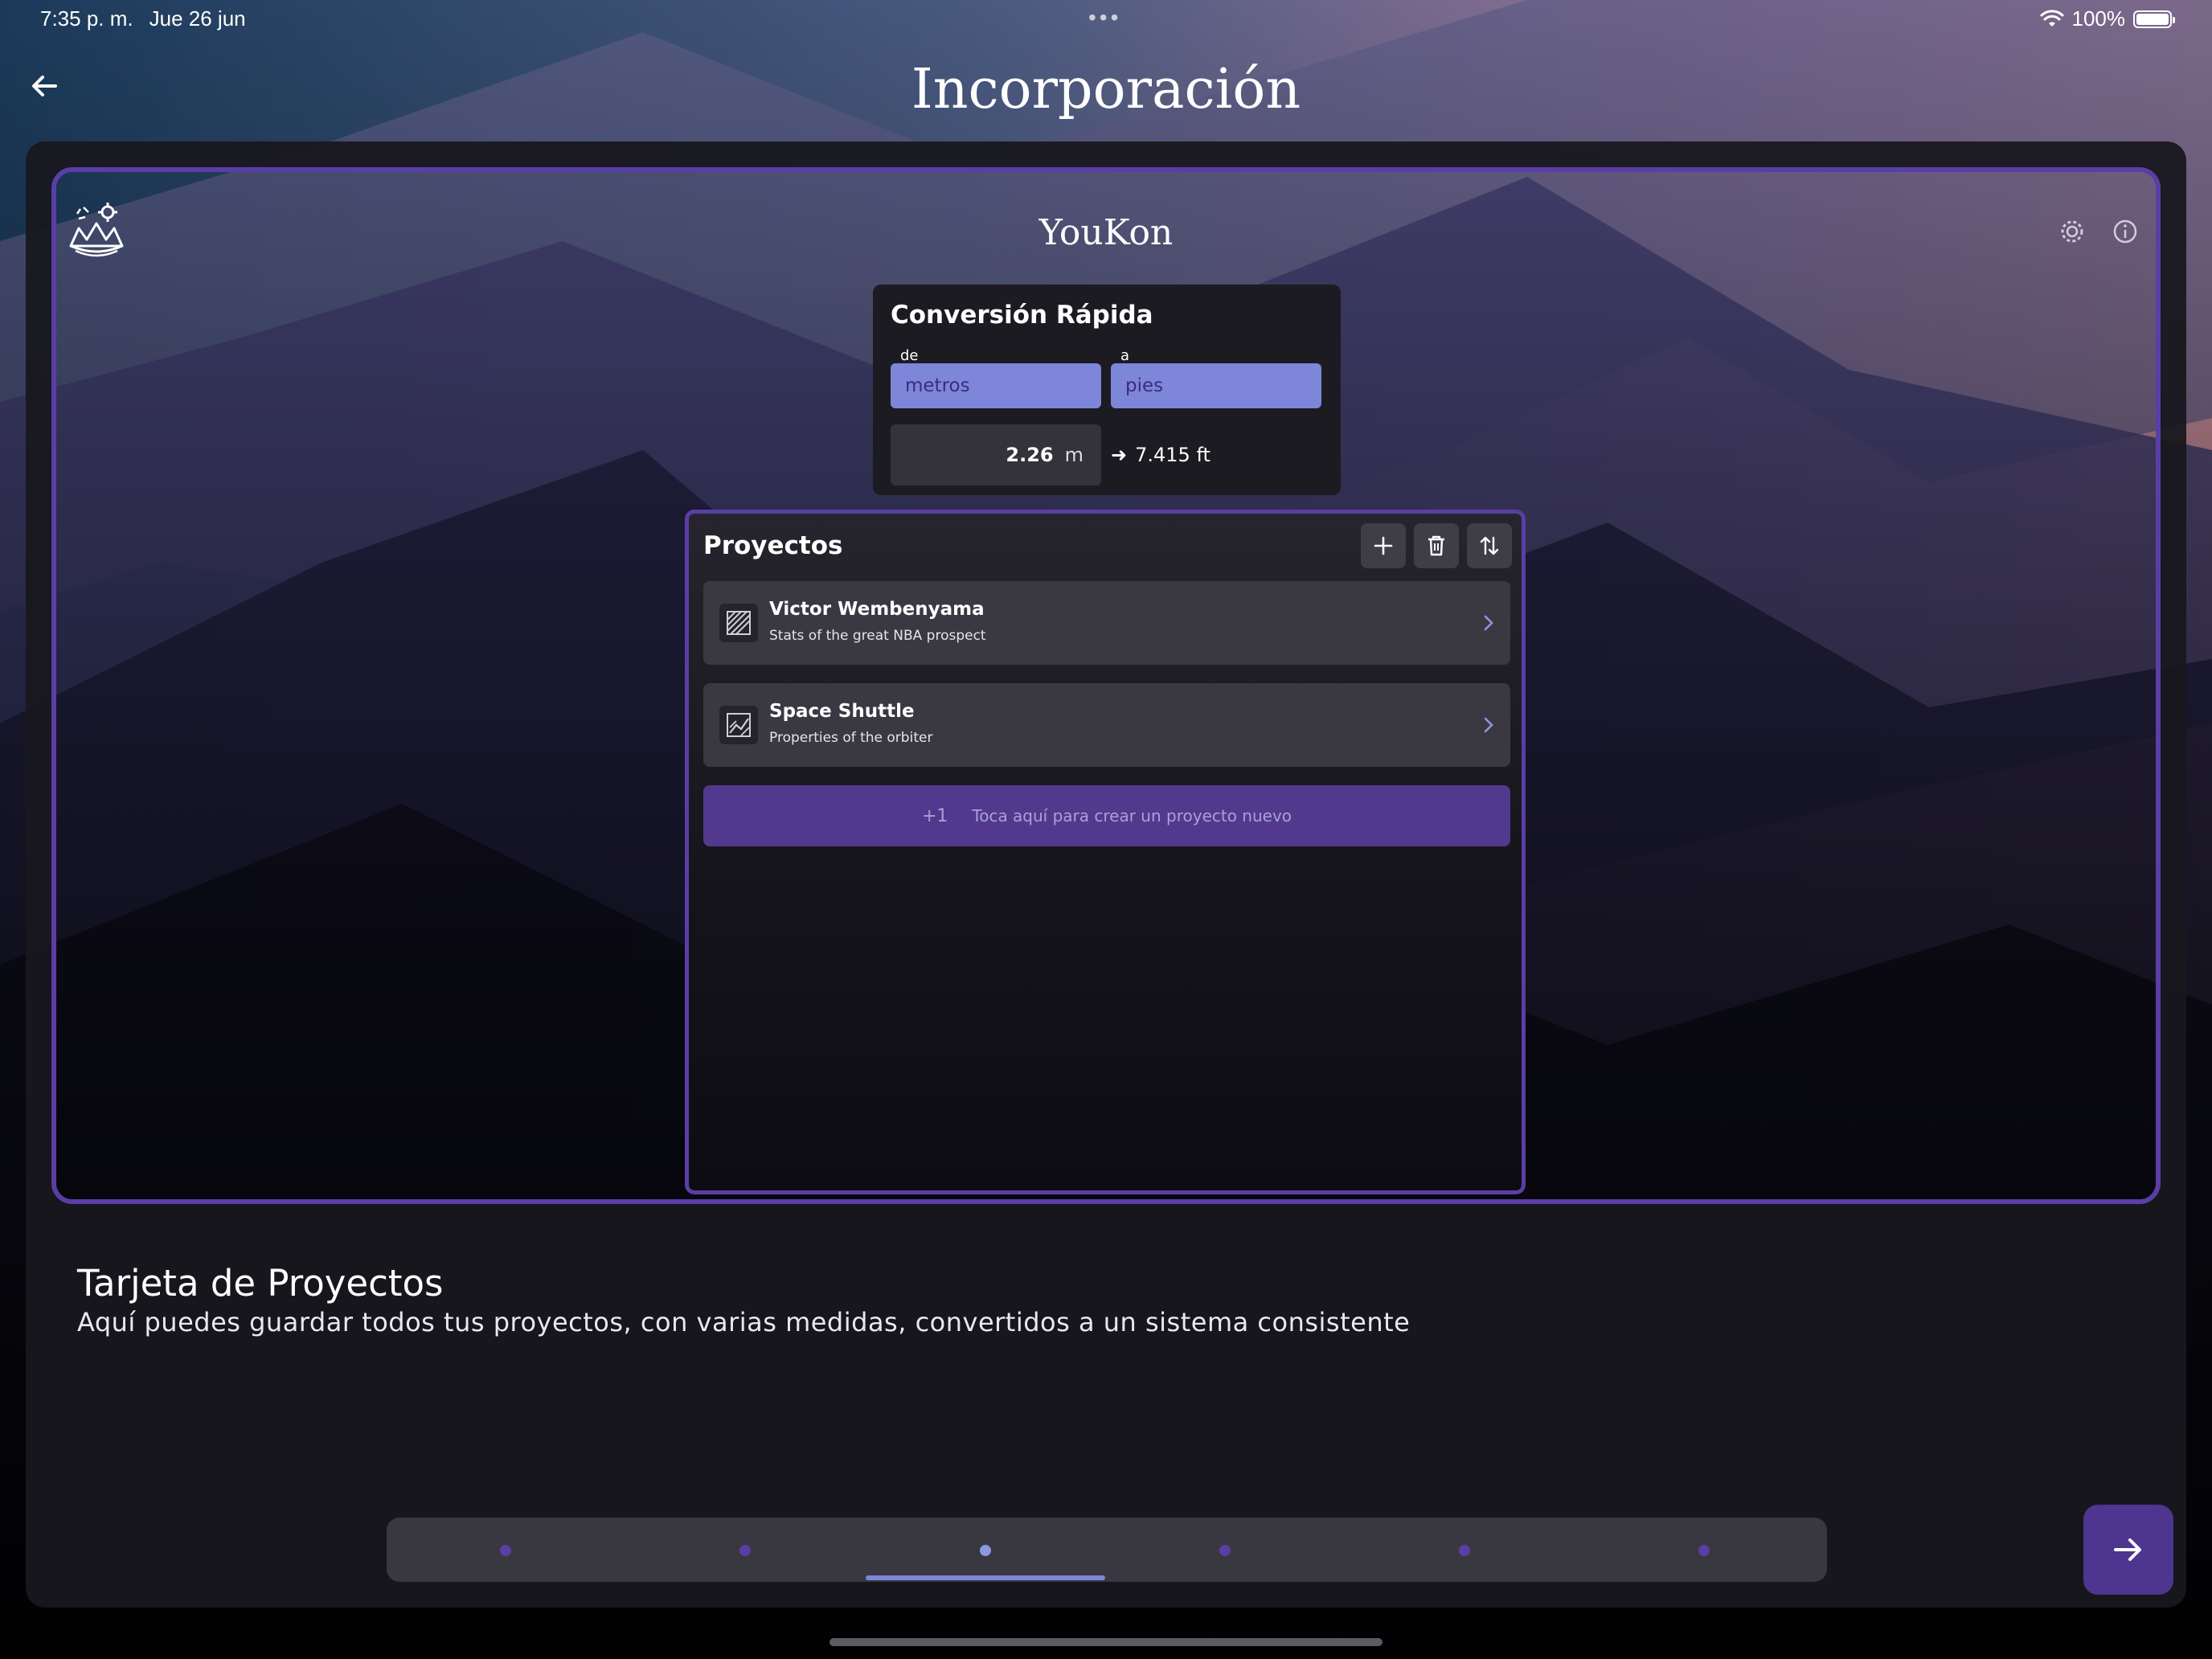 This screenshot has height=1659, width=2212. What do you see at coordinates (143, 18) in the screenshot?
I see `status-time: 7:35 p. m. Jue 26 jun` at bounding box center [143, 18].